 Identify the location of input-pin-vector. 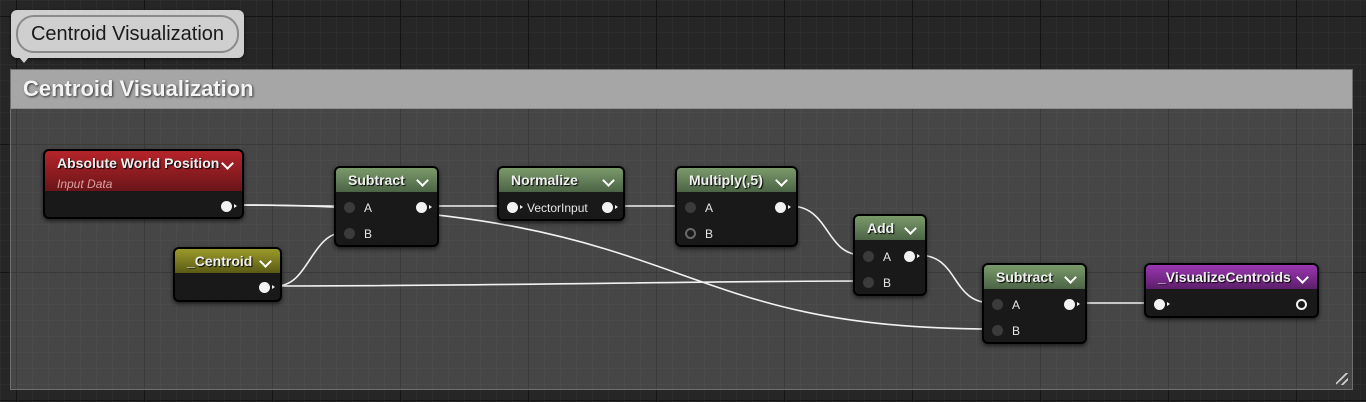
(515, 207).